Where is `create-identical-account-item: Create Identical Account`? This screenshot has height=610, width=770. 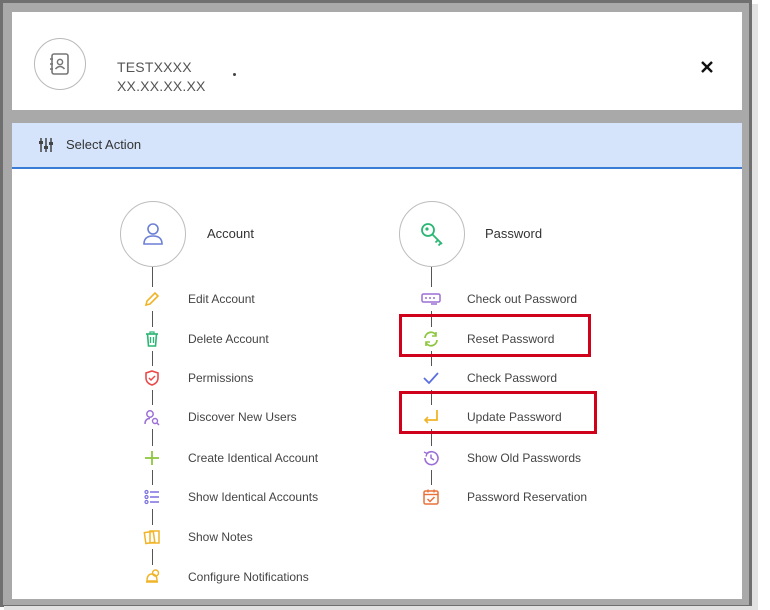
create-identical-account-item: Create Identical Account is located at coordinates (229, 458).